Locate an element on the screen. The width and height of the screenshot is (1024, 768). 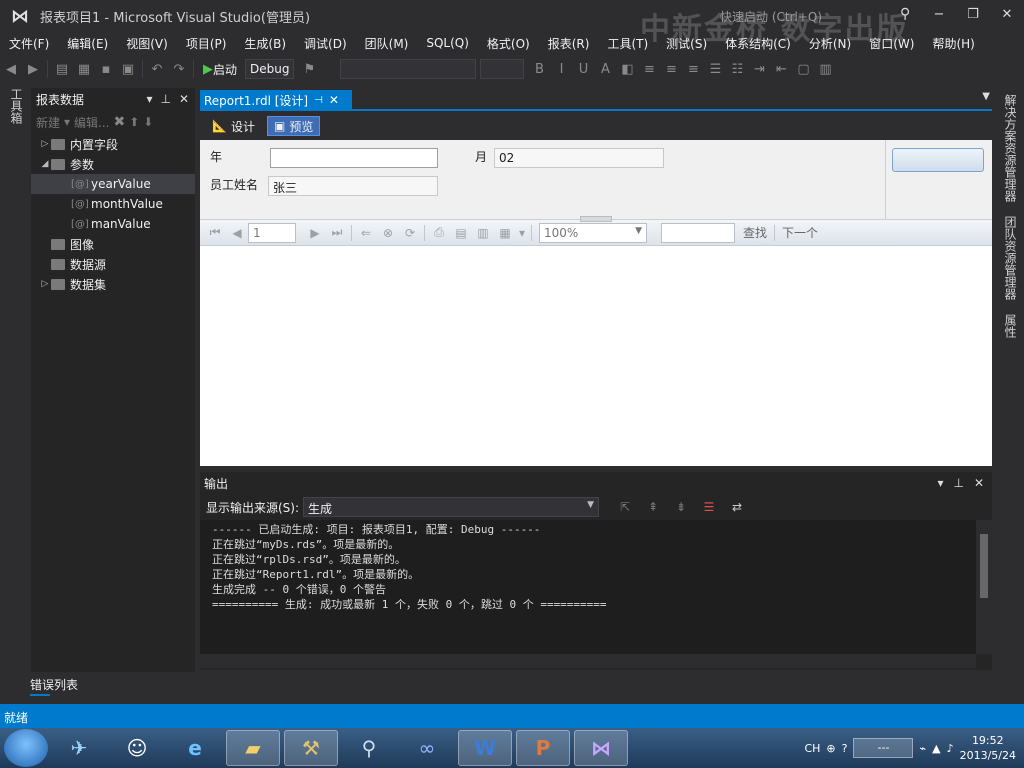
page-number-input: 1 is located at coordinates (272, 232).